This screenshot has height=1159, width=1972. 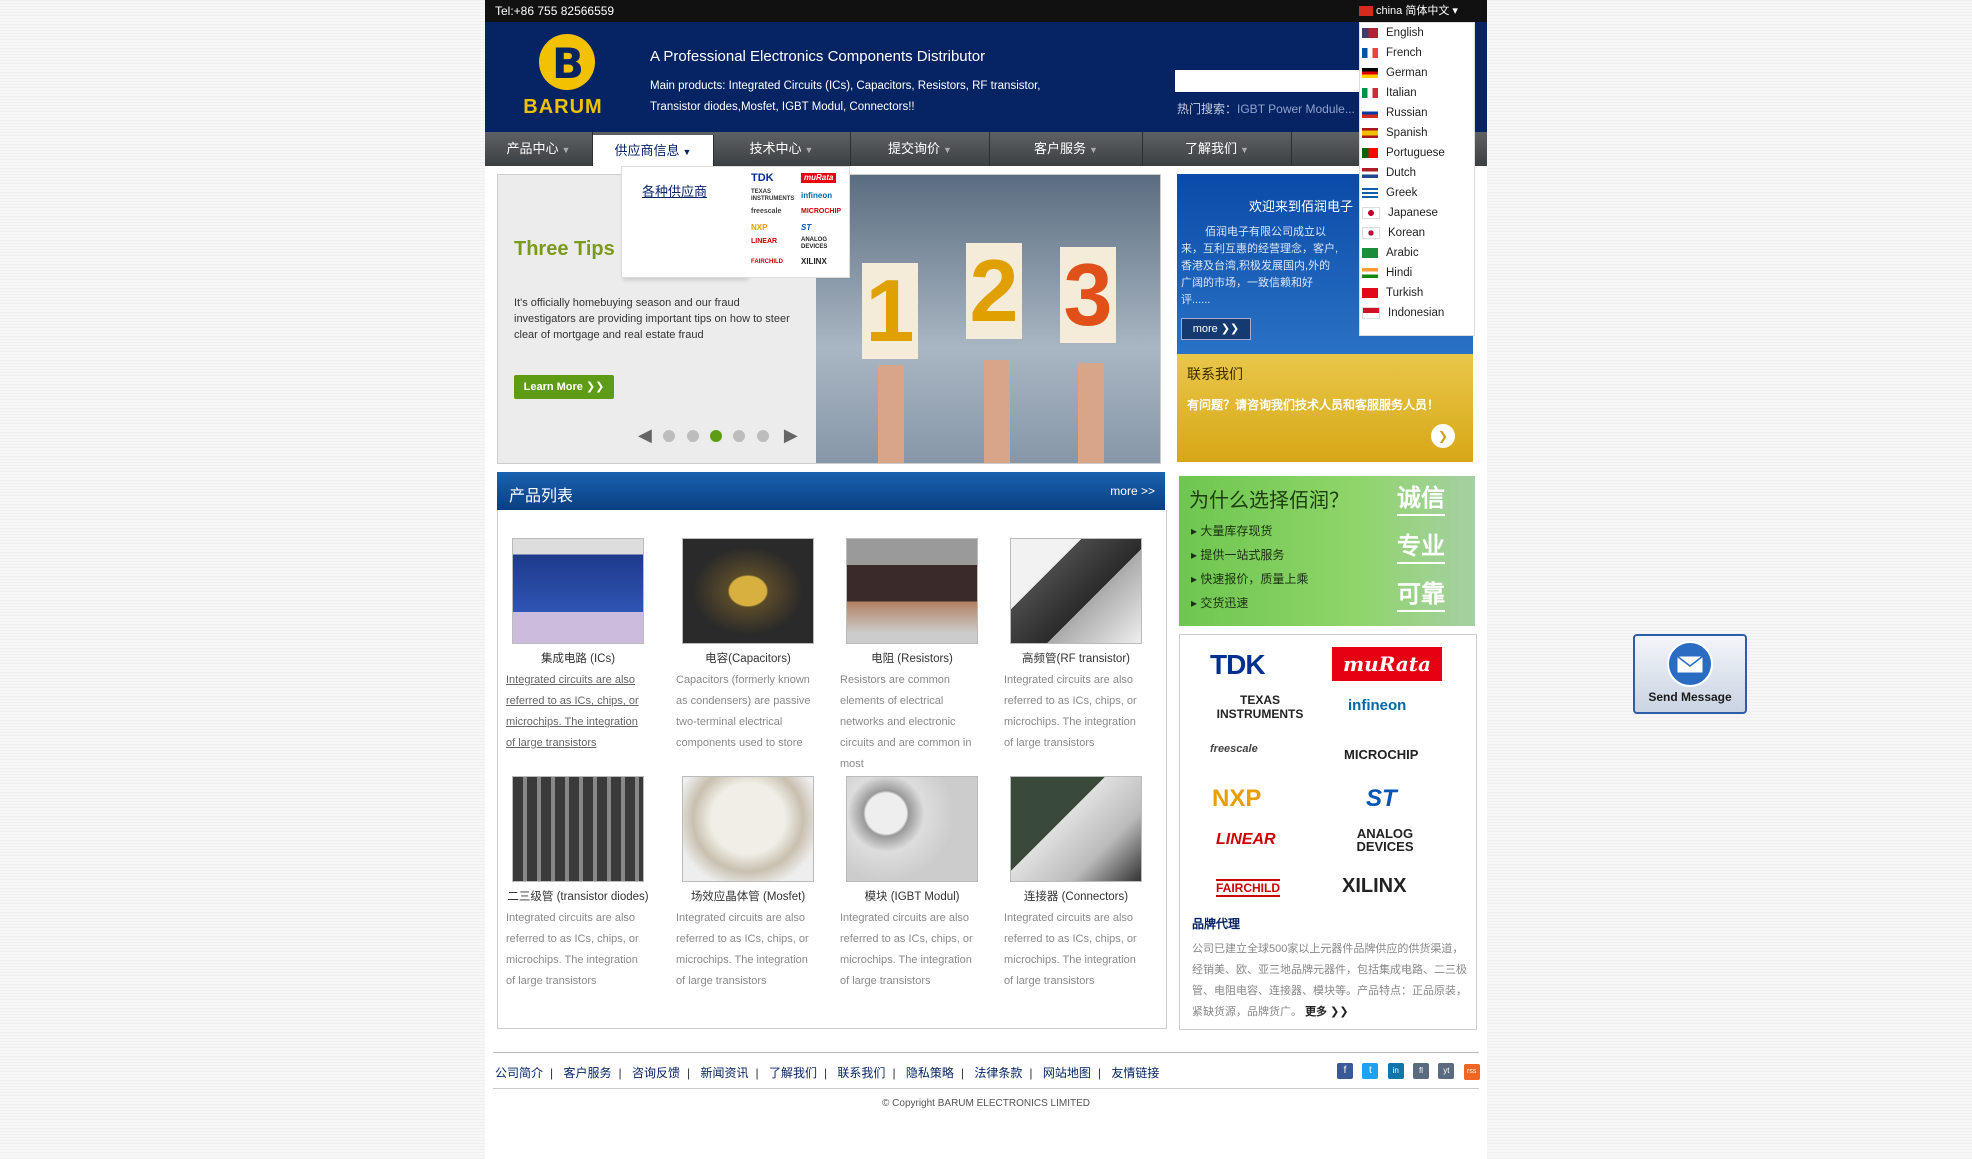 I want to click on product-name: 电阻 (Resistors), so click(x=912, y=658).